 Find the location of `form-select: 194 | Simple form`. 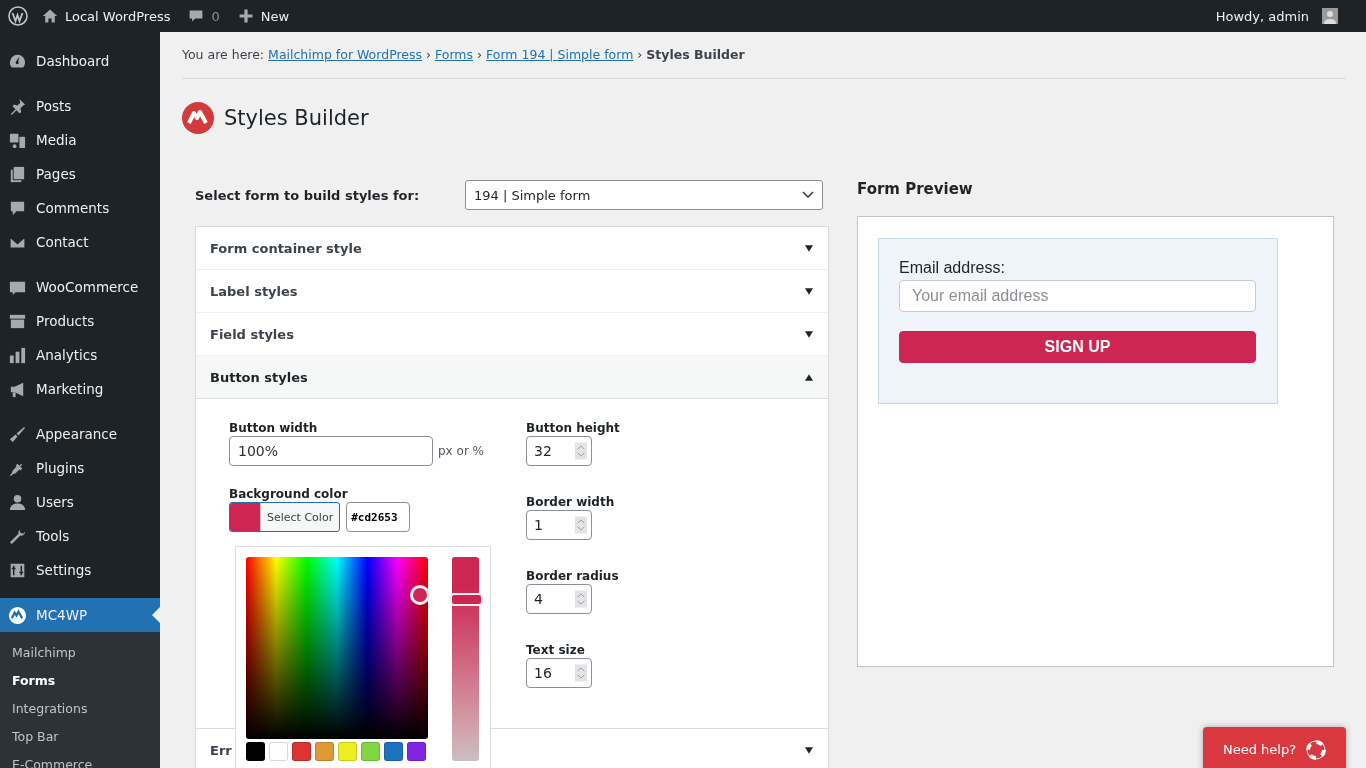

form-select: 194 | Simple form is located at coordinates (644, 195).